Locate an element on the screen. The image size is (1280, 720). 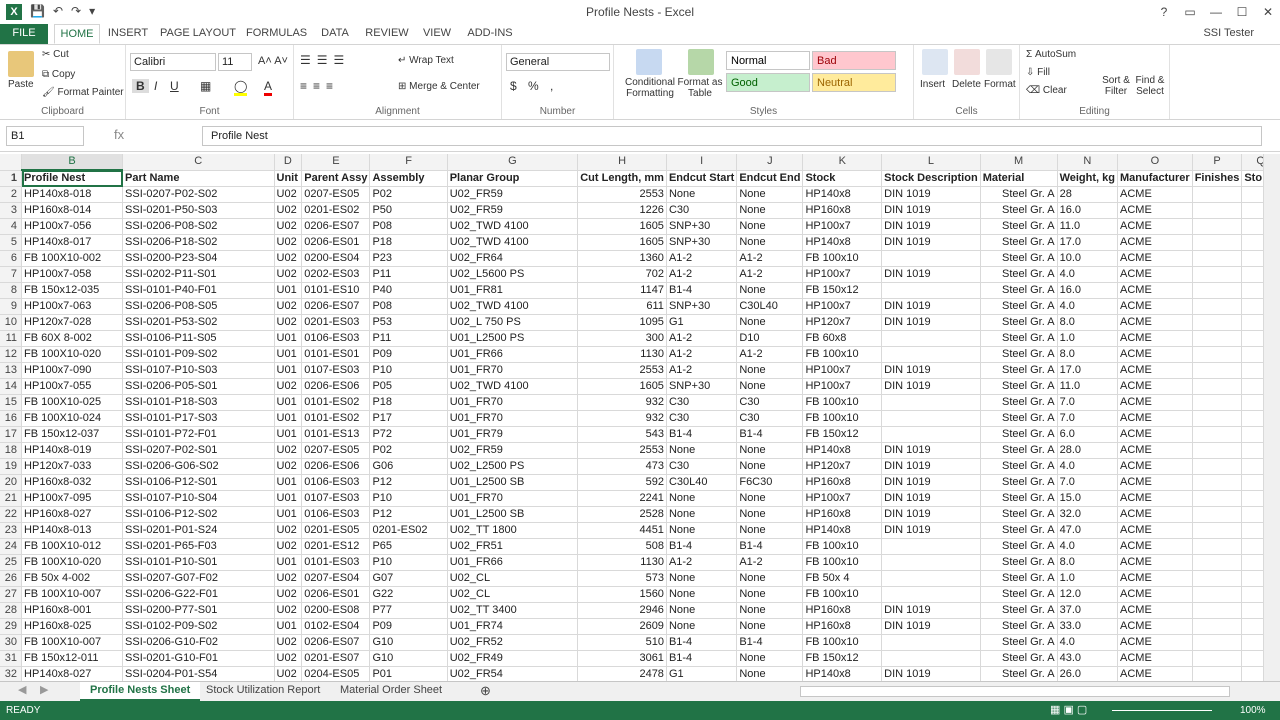
zoom-level: 100% is located at coordinates (1253, 710).